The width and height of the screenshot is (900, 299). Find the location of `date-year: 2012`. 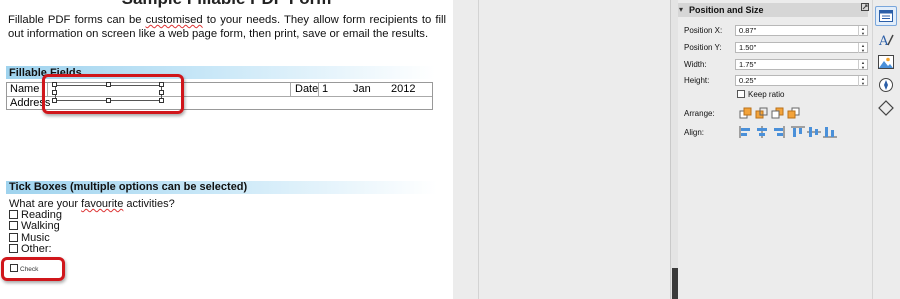

date-year: 2012 is located at coordinates (406, 89).